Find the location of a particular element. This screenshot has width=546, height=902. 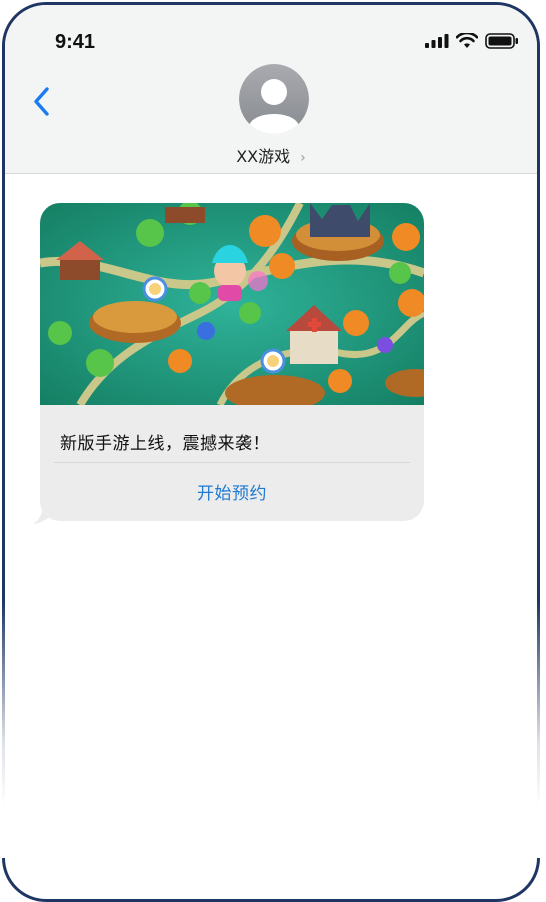

message-text: 新版手游上线，震撼来袭！ is located at coordinates (165, 444).